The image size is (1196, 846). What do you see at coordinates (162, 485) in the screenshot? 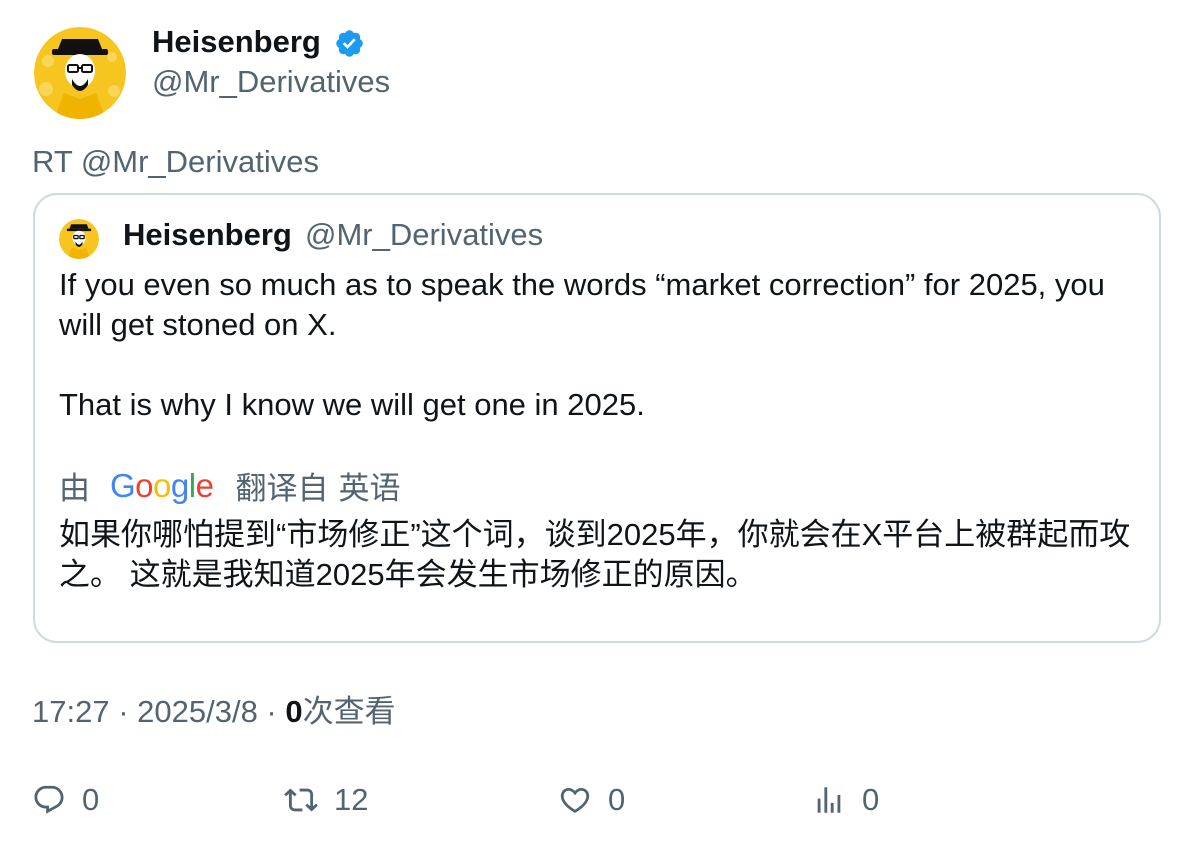
I see `google-logo: Google` at bounding box center [162, 485].